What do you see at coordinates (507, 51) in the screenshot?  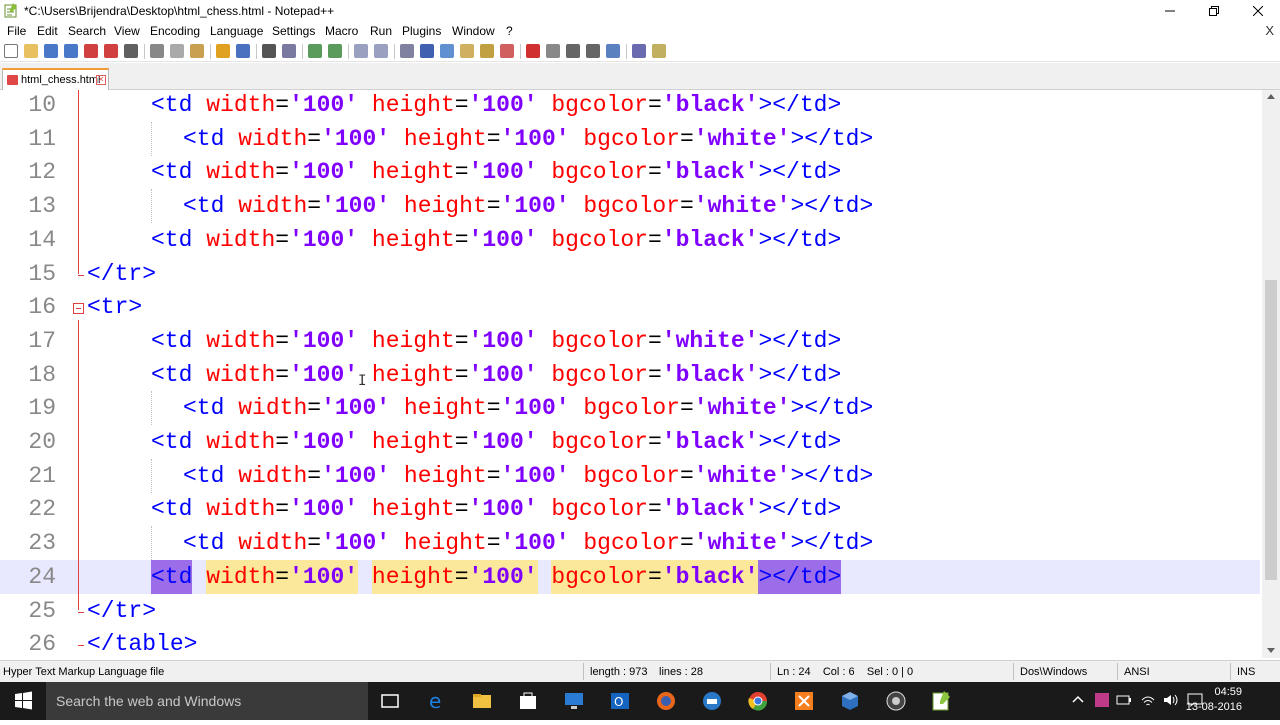 I see `function-list-icon` at bounding box center [507, 51].